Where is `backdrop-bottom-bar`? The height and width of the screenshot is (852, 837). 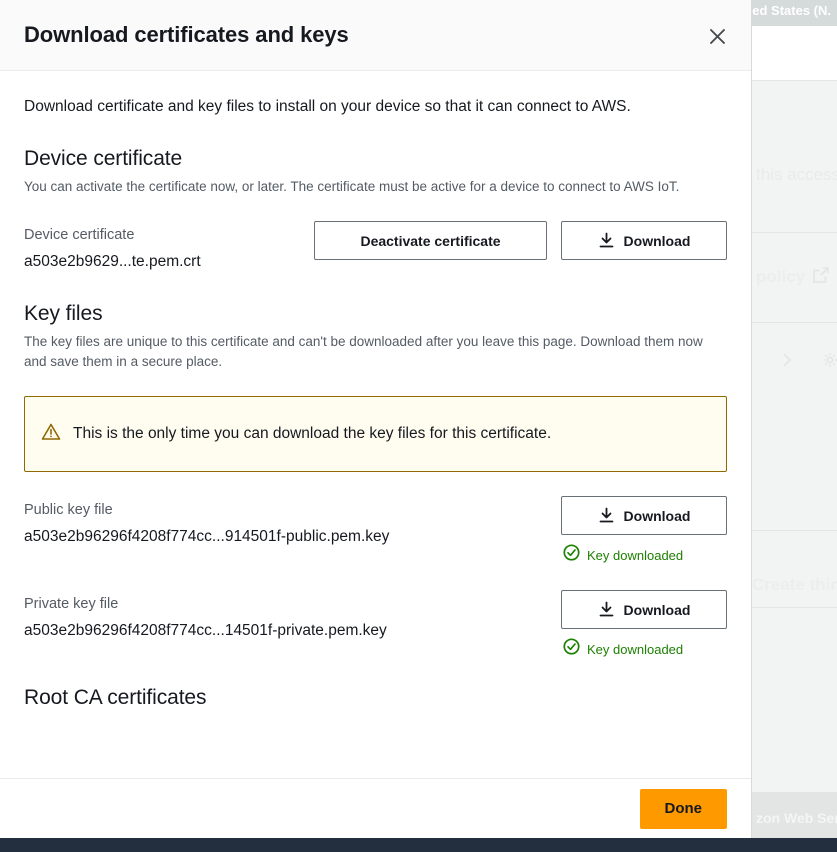 backdrop-bottom-bar is located at coordinates (418, 845).